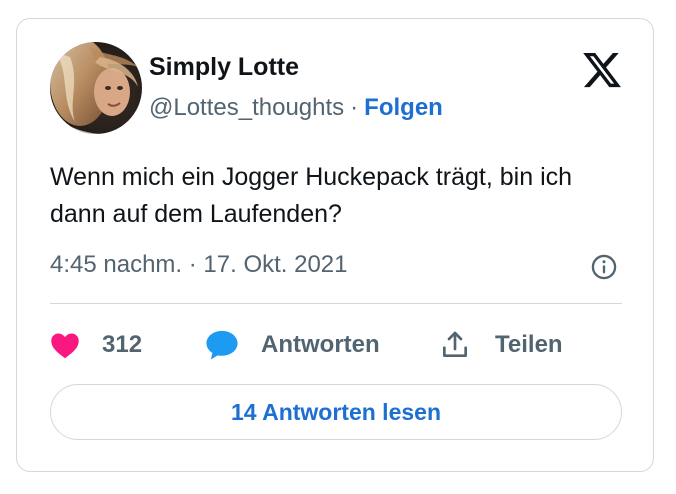 This screenshot has height=494, width=676. Describe the element at coordinates (455, 345) in the screenshot. I see `share-icon` at that location.